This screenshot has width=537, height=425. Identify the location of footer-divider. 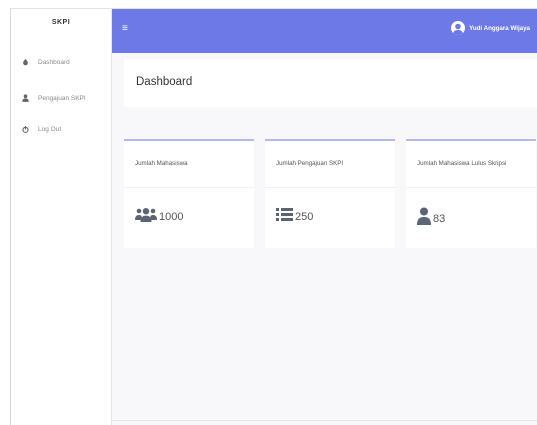
(324, 420).